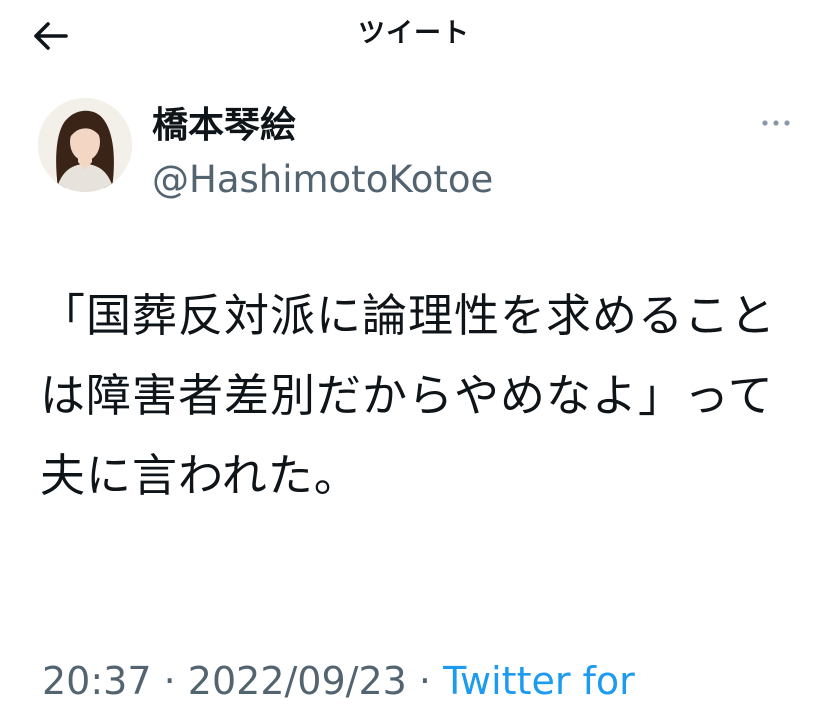 The width and height of the screenshot is (828, 715). What do you see at coordinates (224, 126) in the screenshot?
I see `display-name: 橋本琴絵` at bounding box center [224, 126].